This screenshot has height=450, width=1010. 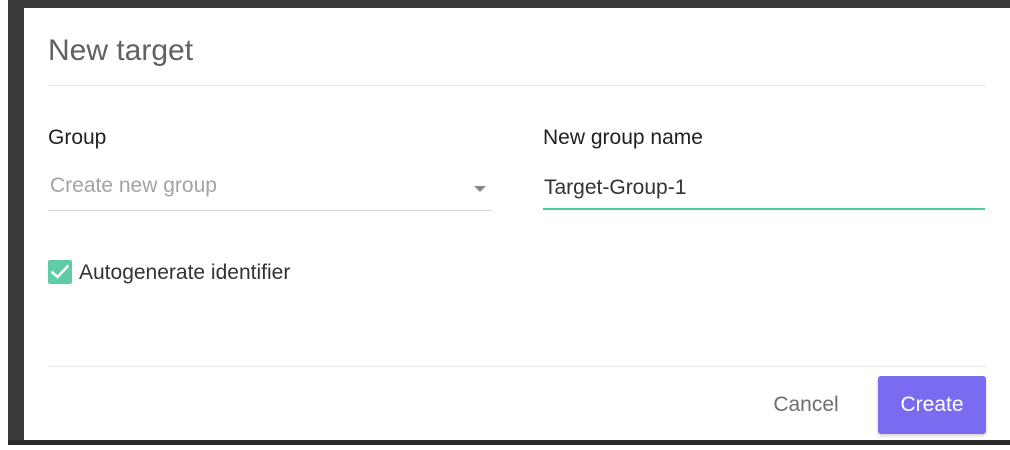 I want to click on create-button: Create, so click(x=932, y=405).